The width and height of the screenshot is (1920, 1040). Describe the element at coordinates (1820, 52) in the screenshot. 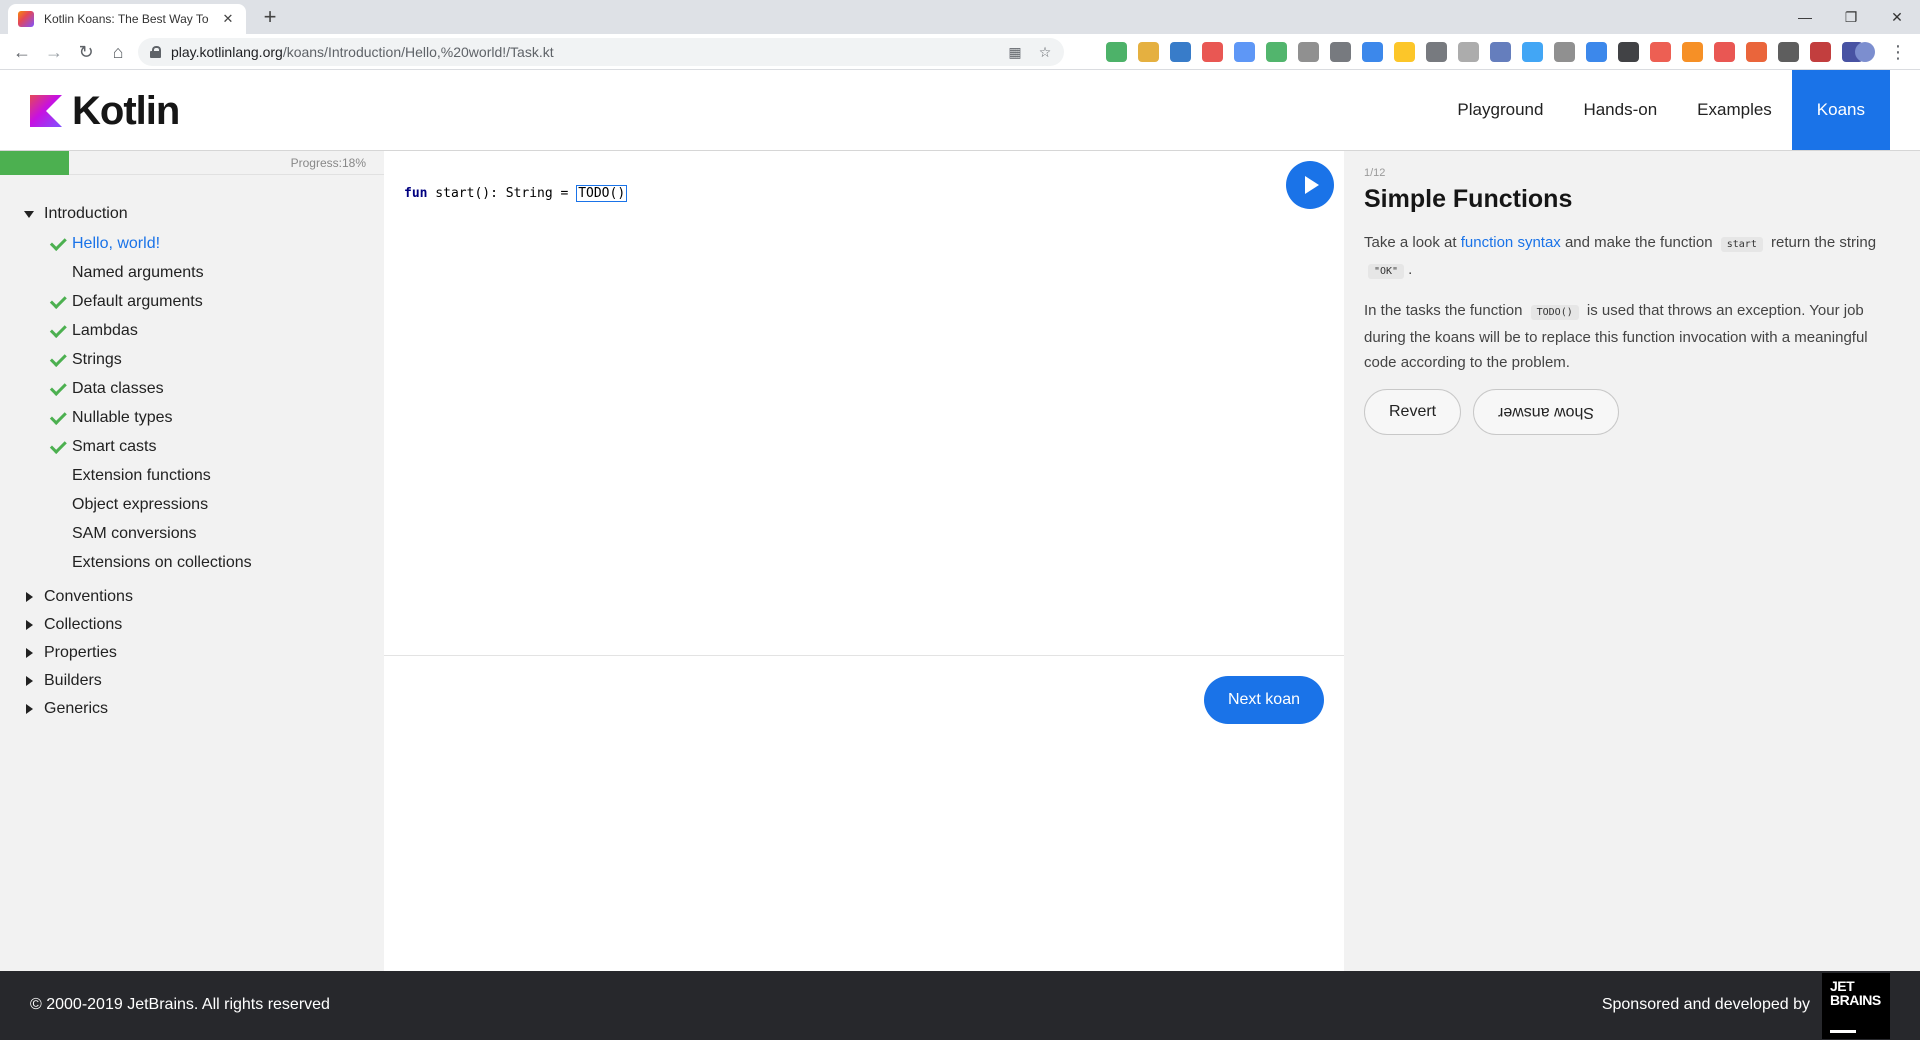

I see `extension-23-icon` at that location.